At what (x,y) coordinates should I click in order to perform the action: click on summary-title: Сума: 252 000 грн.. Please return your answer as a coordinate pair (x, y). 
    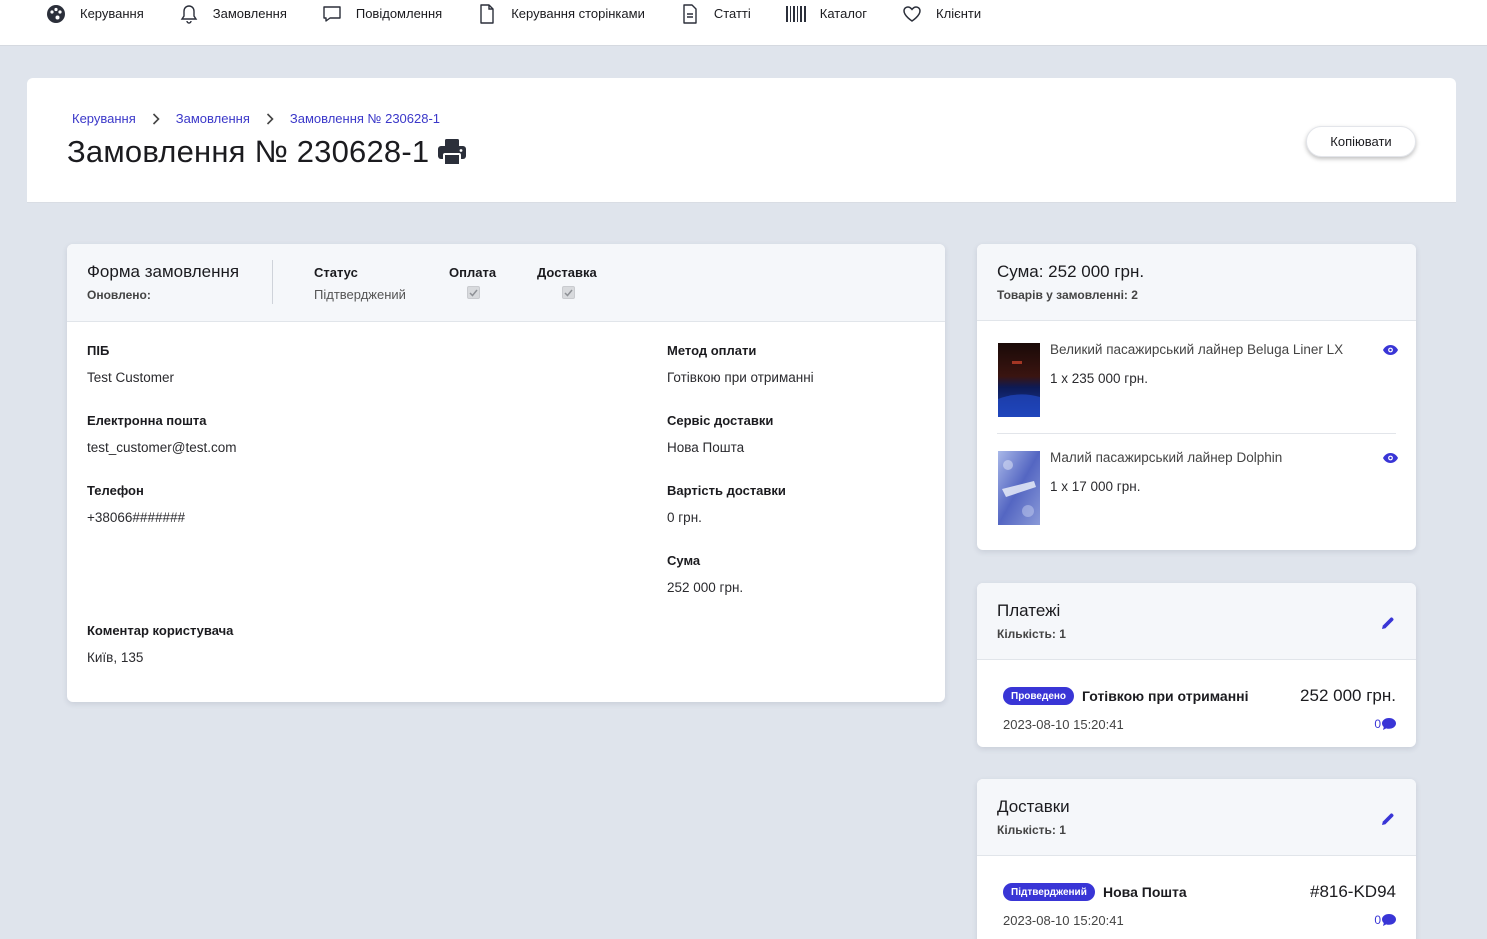
    Looking at the image, I should click on (1071, 271).